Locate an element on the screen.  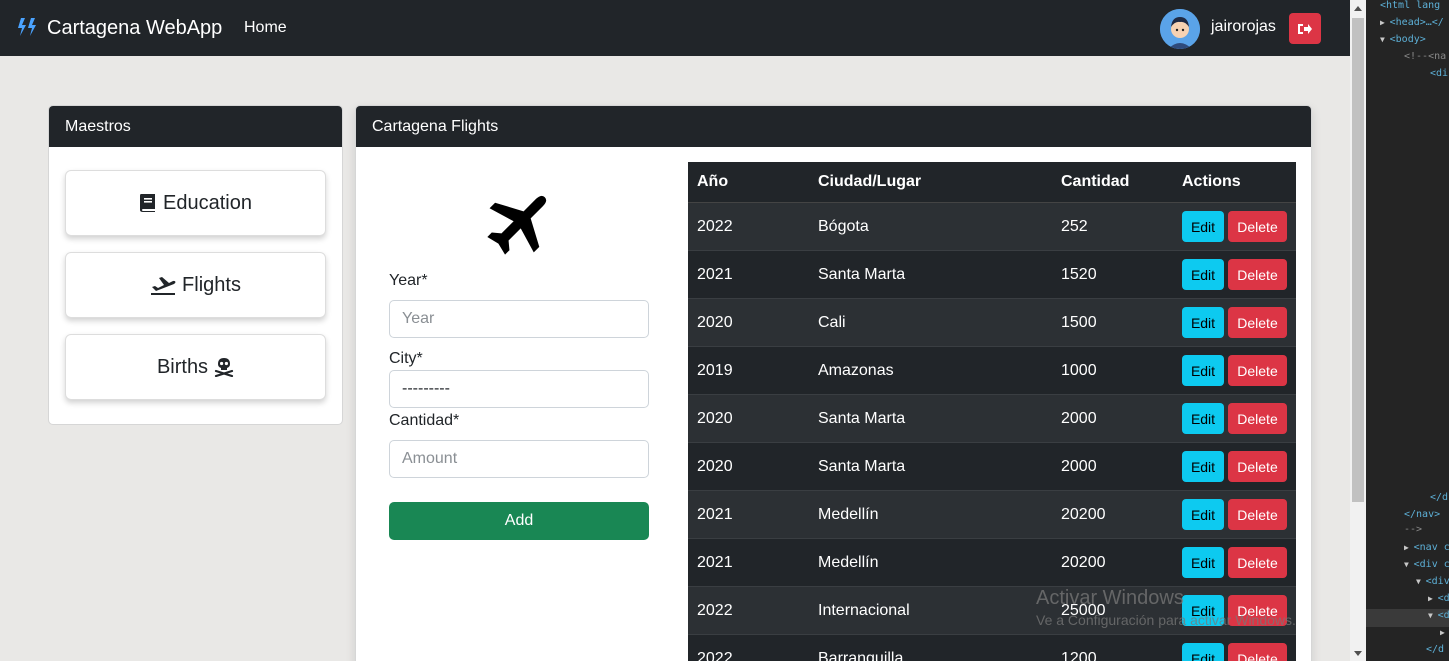
devtools-dom-node: ▼ <div cl is located at coordinates (1426, 564).